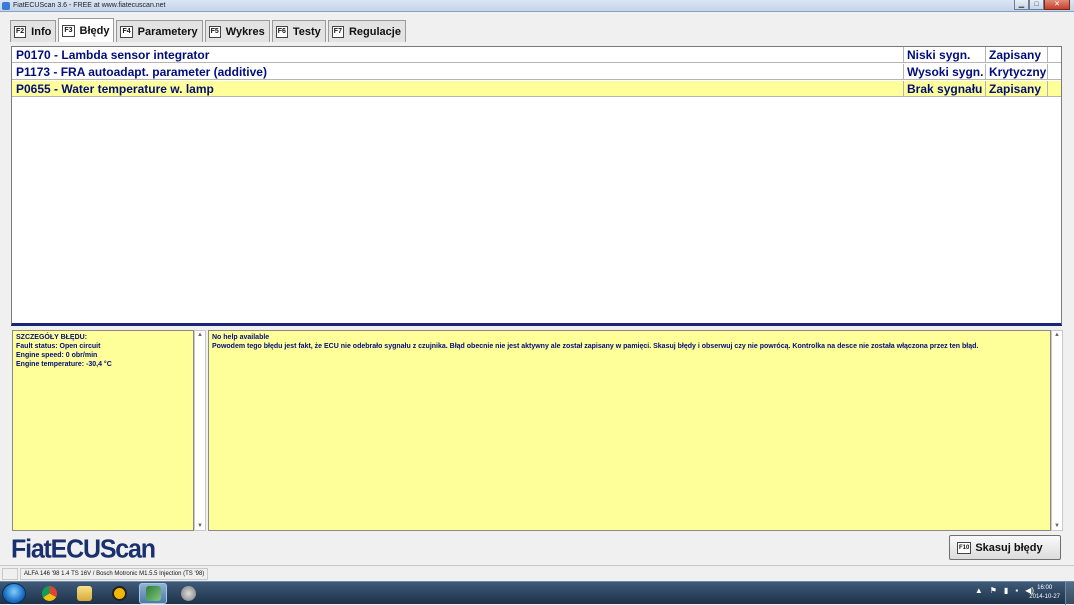  What do you see at coordinates (537, 593) in the screenshot?
I see `taskbar: ▲ ⚑ ▮ ▪ ◀) 16:00 2014-10-27` at bounding box center [537, 593].